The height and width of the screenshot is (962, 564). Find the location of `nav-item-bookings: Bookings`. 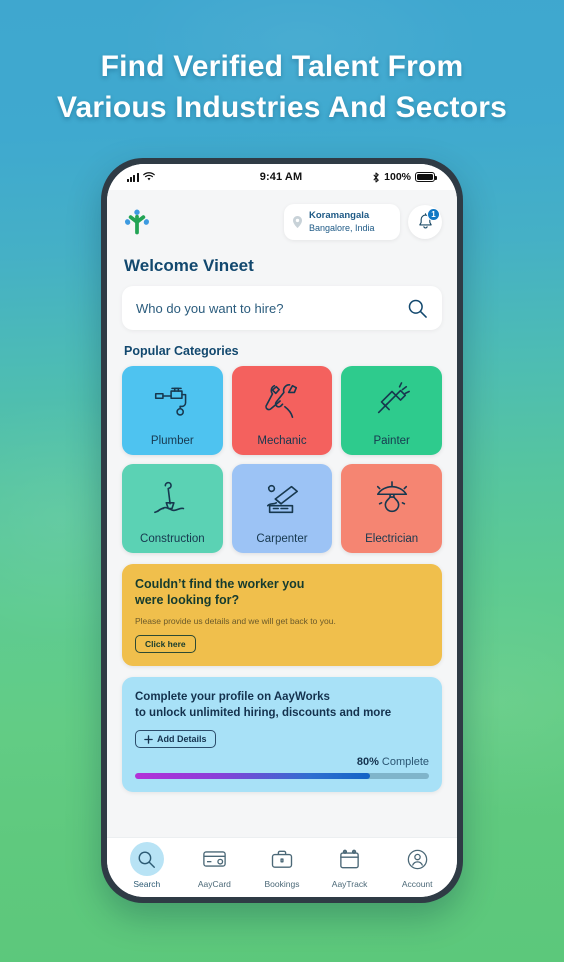

nav-item-bookings: Bookings is located at coordinates (282, 865).